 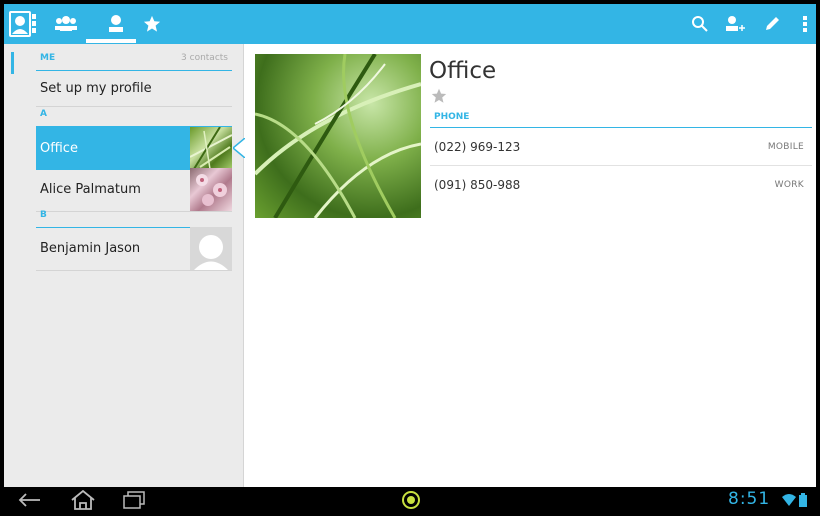 I want to click on notification-ring-icon, so click(x=411, y=499).